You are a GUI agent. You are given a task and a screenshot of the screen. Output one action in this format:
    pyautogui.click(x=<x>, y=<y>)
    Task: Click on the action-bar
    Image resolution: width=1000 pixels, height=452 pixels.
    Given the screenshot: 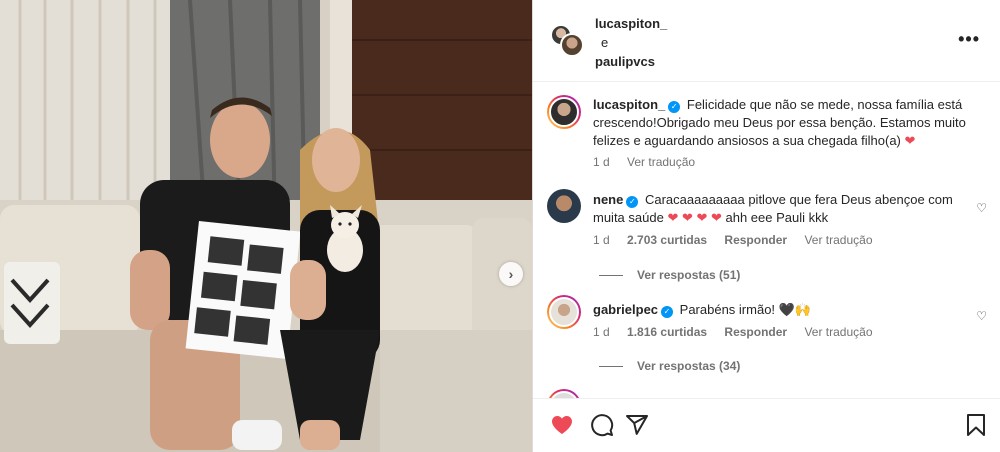 What is the action you would take?
    pyautogui.click(x=766, y=425)
    